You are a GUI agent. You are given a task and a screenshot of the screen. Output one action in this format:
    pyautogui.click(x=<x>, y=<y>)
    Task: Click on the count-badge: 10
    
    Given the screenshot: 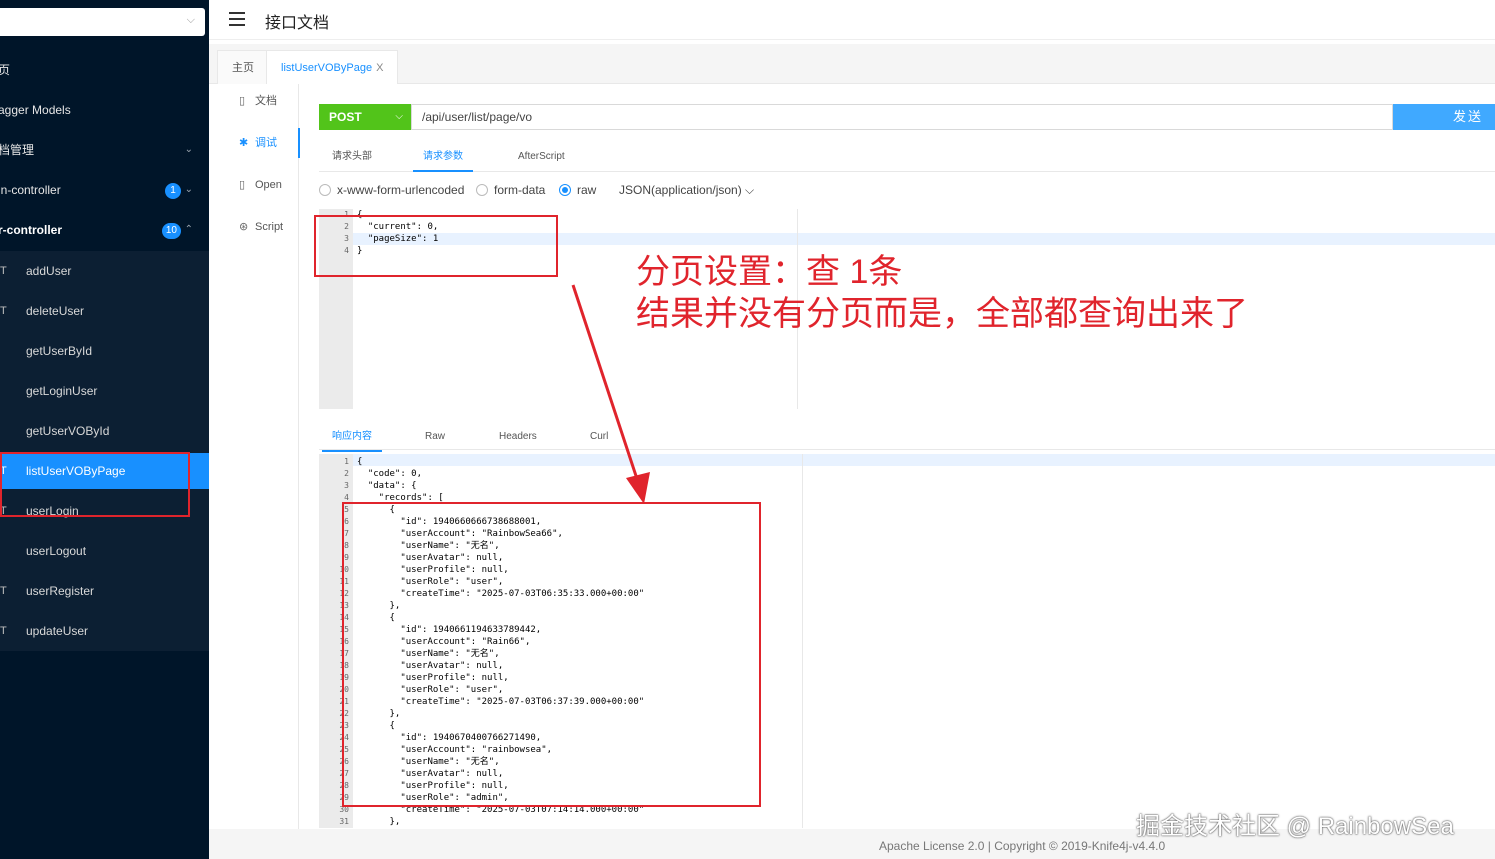 What is the action you would take?
    pyautogui.click(x=171, y=231)
    